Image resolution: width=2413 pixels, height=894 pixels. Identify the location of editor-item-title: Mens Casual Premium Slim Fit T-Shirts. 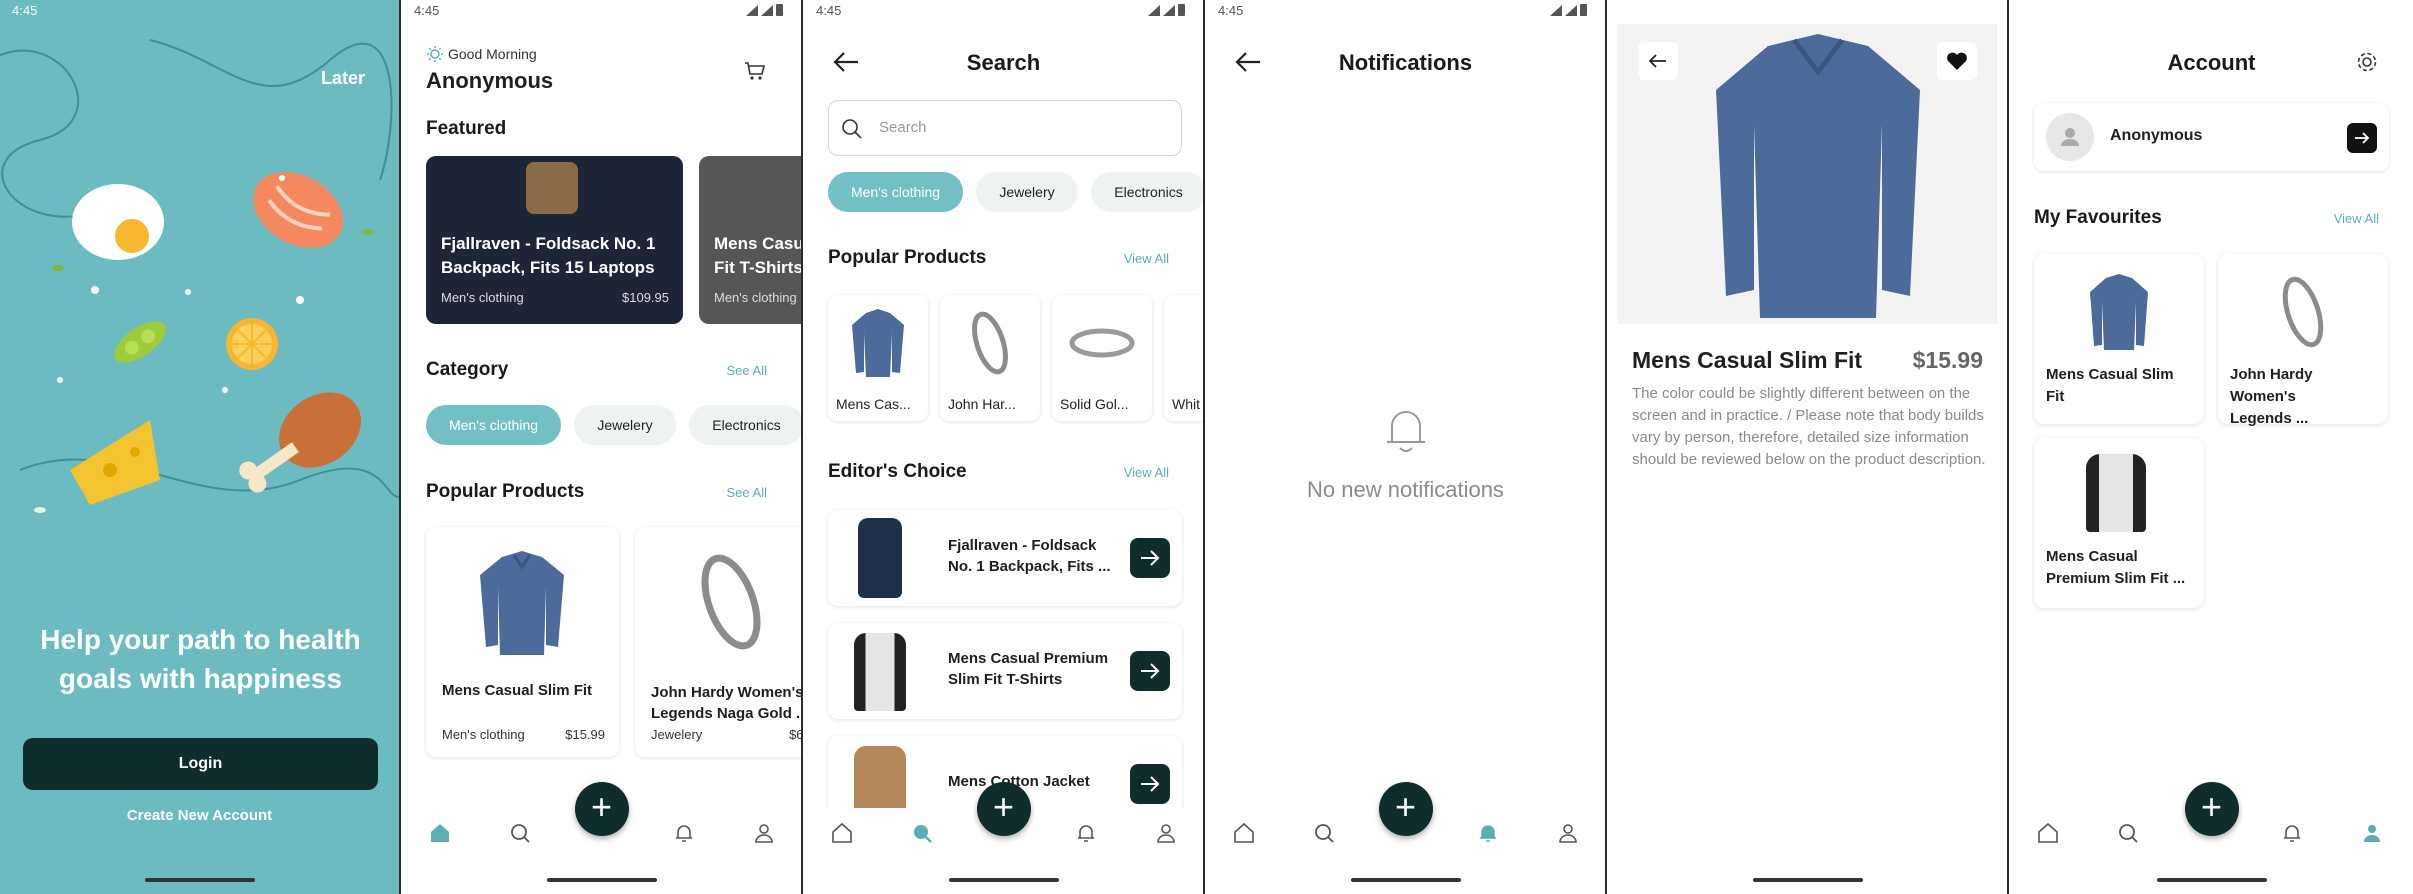
(1028, 669).